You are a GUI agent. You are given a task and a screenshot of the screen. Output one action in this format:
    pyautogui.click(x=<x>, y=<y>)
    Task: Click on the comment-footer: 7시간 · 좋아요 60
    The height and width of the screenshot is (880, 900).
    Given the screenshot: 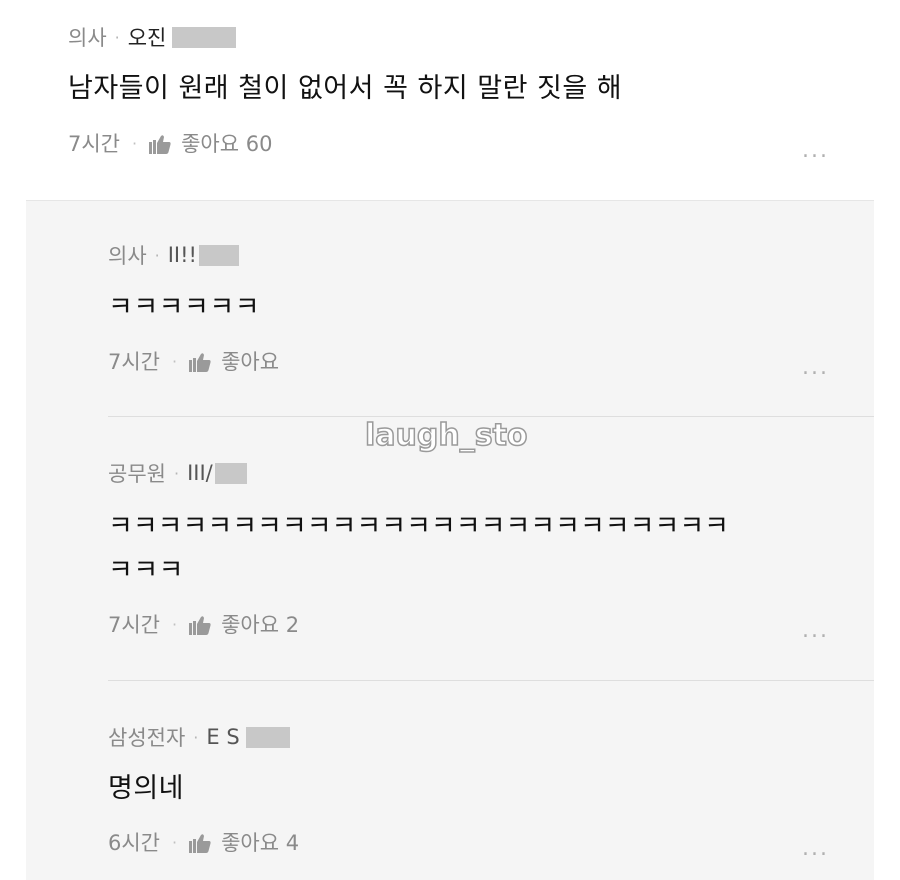 What is the action you would take?
    pyautogui.click(x=170, y=143)
    